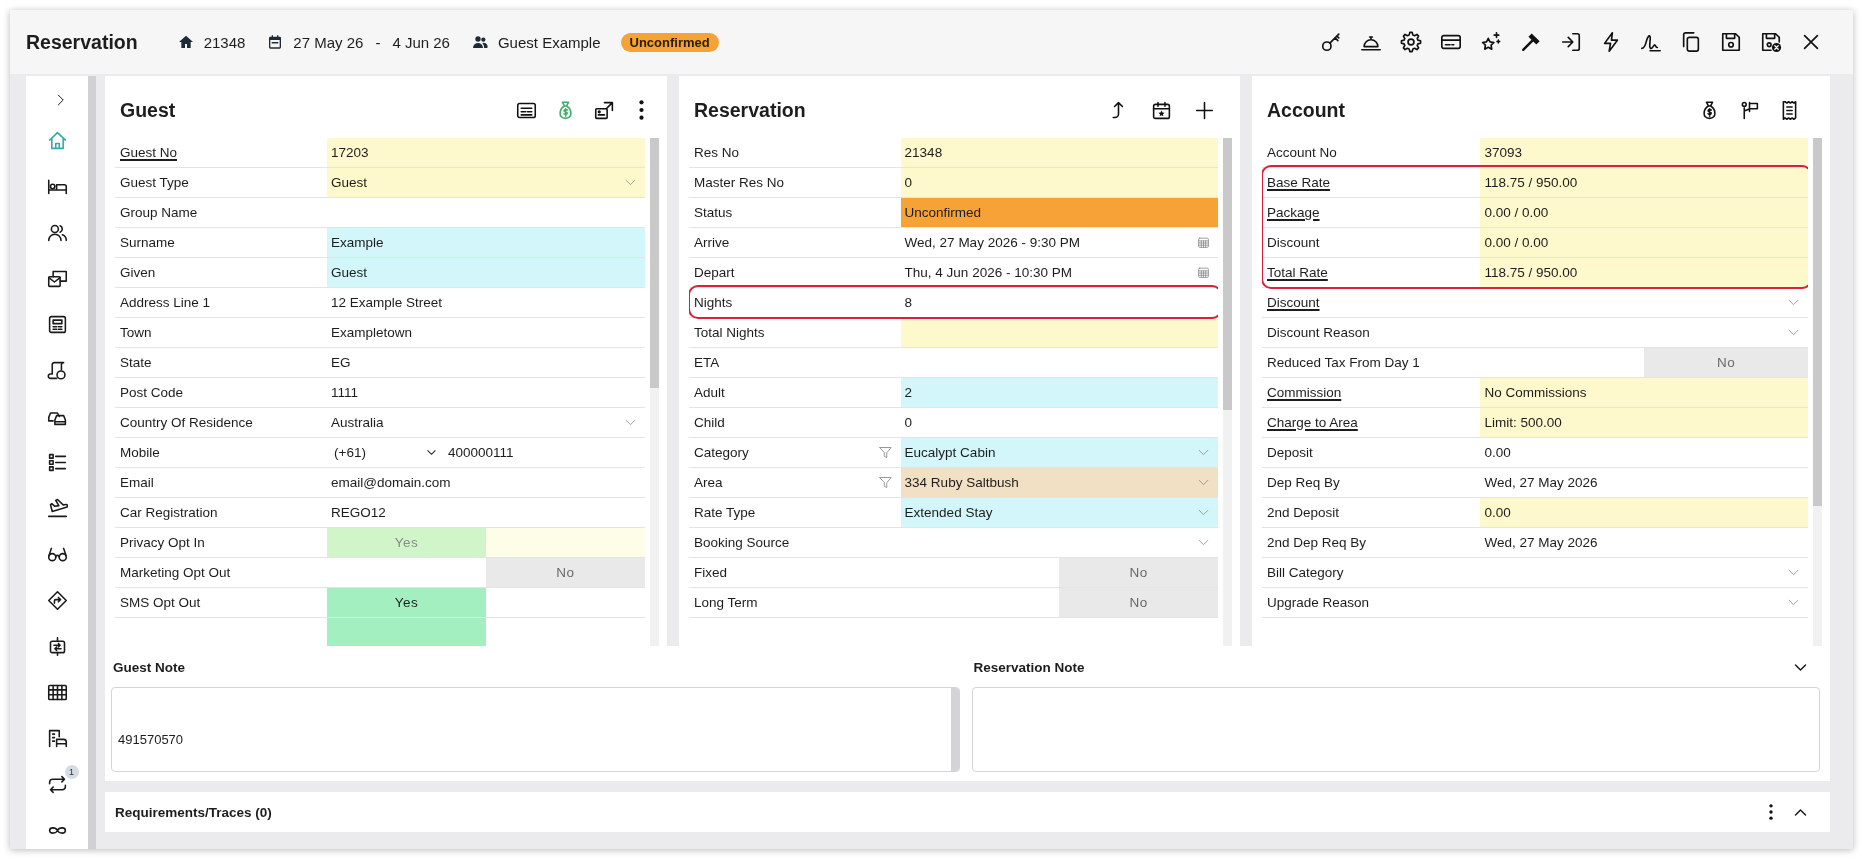 The width and height of the screenshot is (1863, 859). I want to click on field-link: Charge to Area, so click(1312, 422).